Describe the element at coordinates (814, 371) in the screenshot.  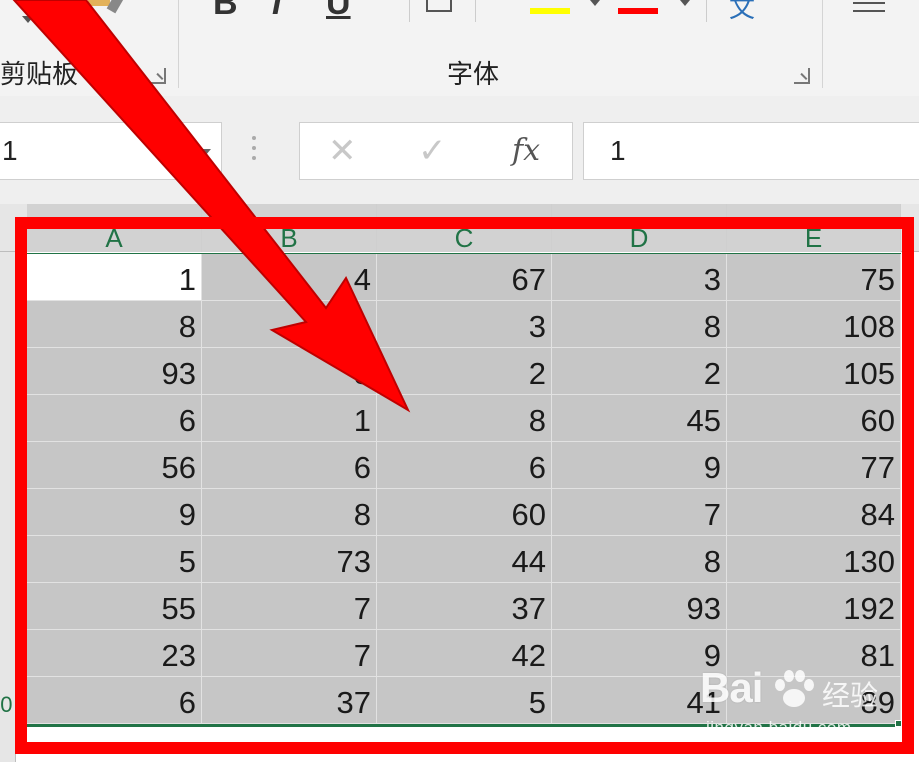
I see `cell-e3: 105` at that location.